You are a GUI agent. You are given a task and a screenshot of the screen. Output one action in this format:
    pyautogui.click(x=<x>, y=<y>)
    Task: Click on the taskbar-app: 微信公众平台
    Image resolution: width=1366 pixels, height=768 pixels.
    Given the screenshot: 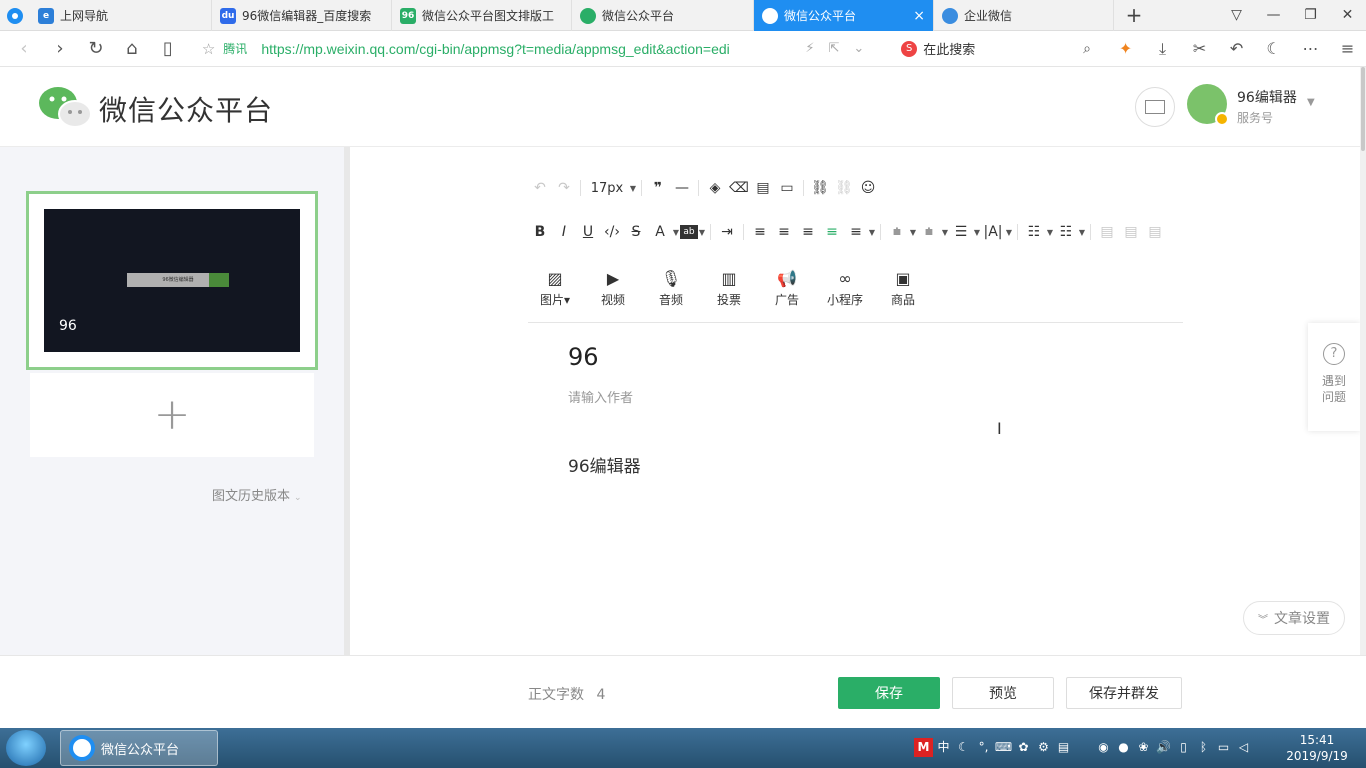 What is the action you would take?
    pyautogui.click(x=139, y=748)
    